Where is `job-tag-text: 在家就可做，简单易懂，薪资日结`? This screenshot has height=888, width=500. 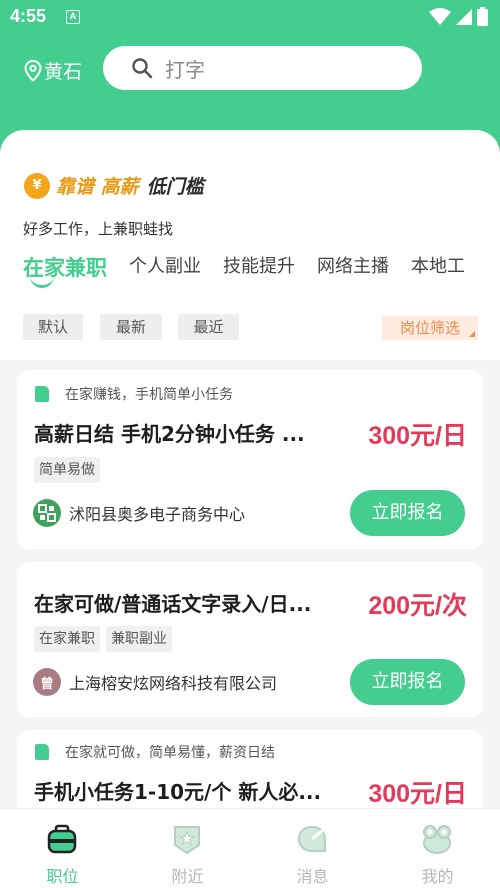 job-tag-text: 在家就可做，简单易懂，薪资日结 is located at coordinates (170, 753).